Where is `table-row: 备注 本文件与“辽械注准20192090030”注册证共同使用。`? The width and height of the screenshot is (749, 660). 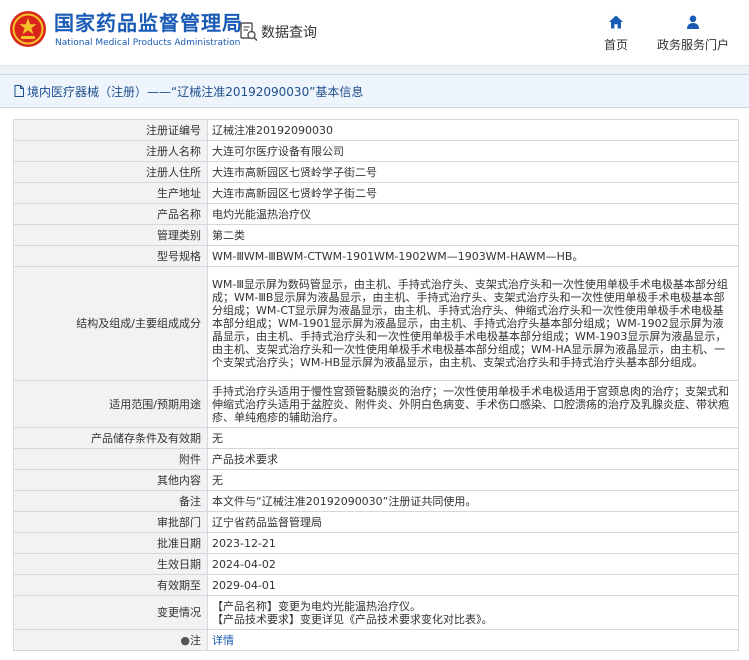
table-row: 备注 本文件与“辽械注准20192090030”注册证共同使用。 is located at coordinates (376, 501).